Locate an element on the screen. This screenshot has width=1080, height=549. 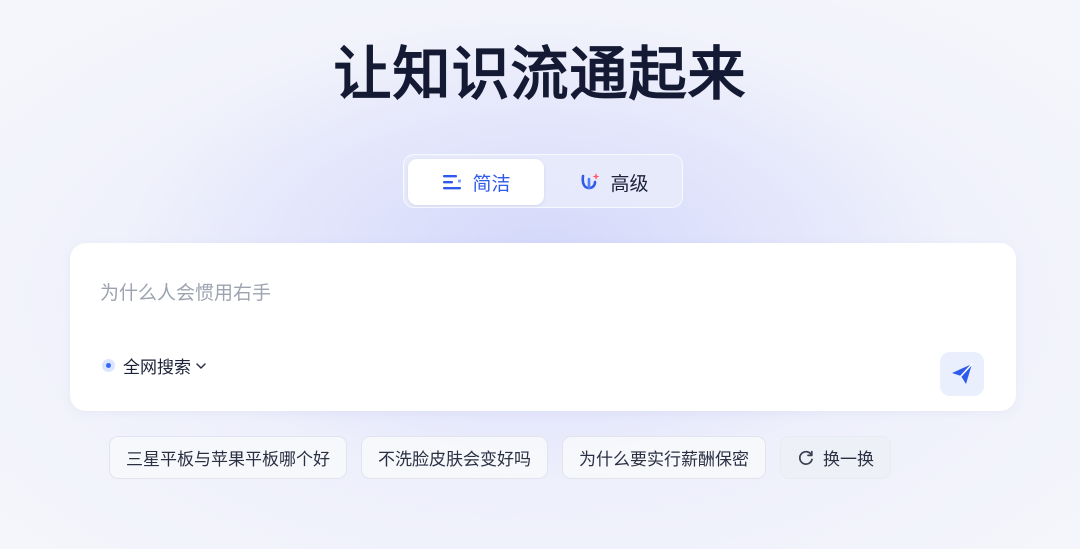
refresh-suggestions-button: 换一换 is located at coordinates (835, 457).